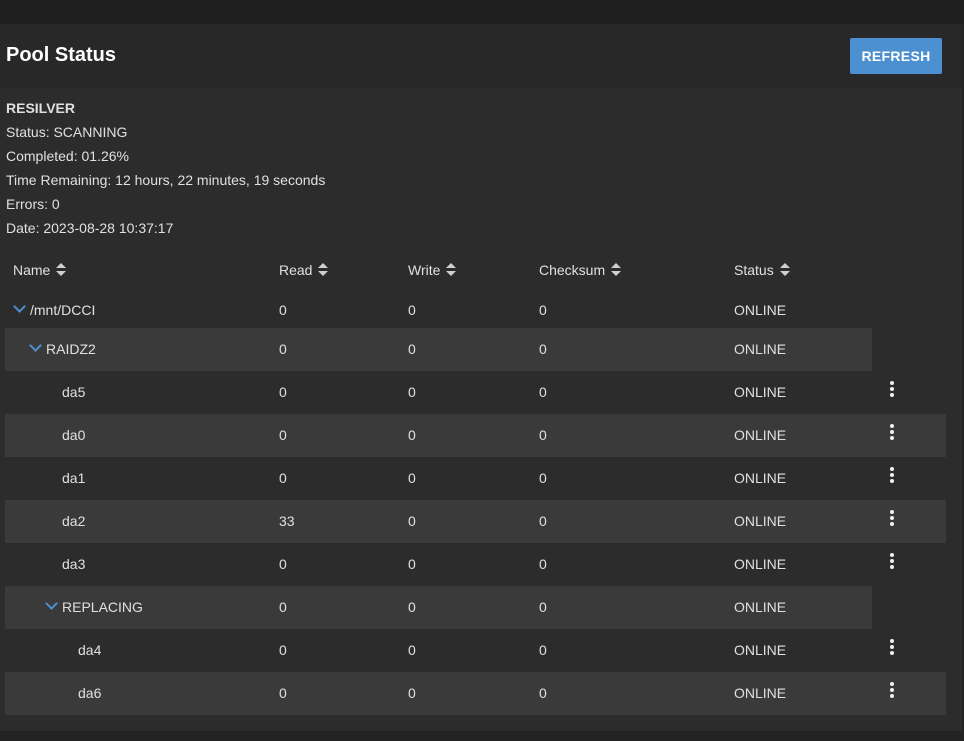 This screenshot has height=741, width=964. Describe the element at coordinates (475, 521) in the screenshot. I see `table-row-disk: da2 33 0 0 ONLINE` at that location.